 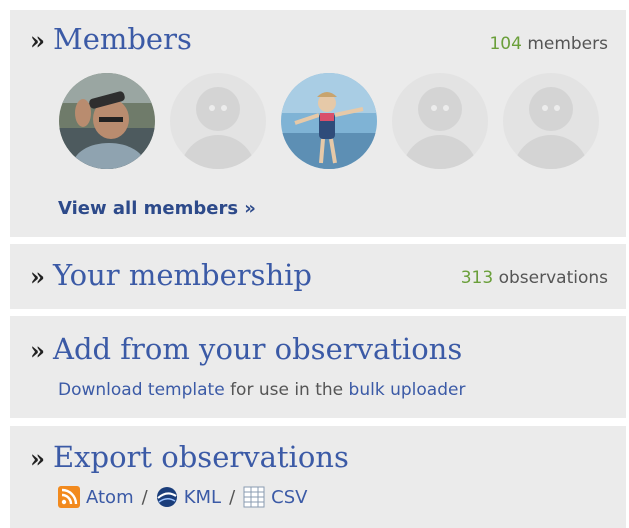 I want to click on bulk-uploader-link: bulk uploader, so click(x=407, y=390).